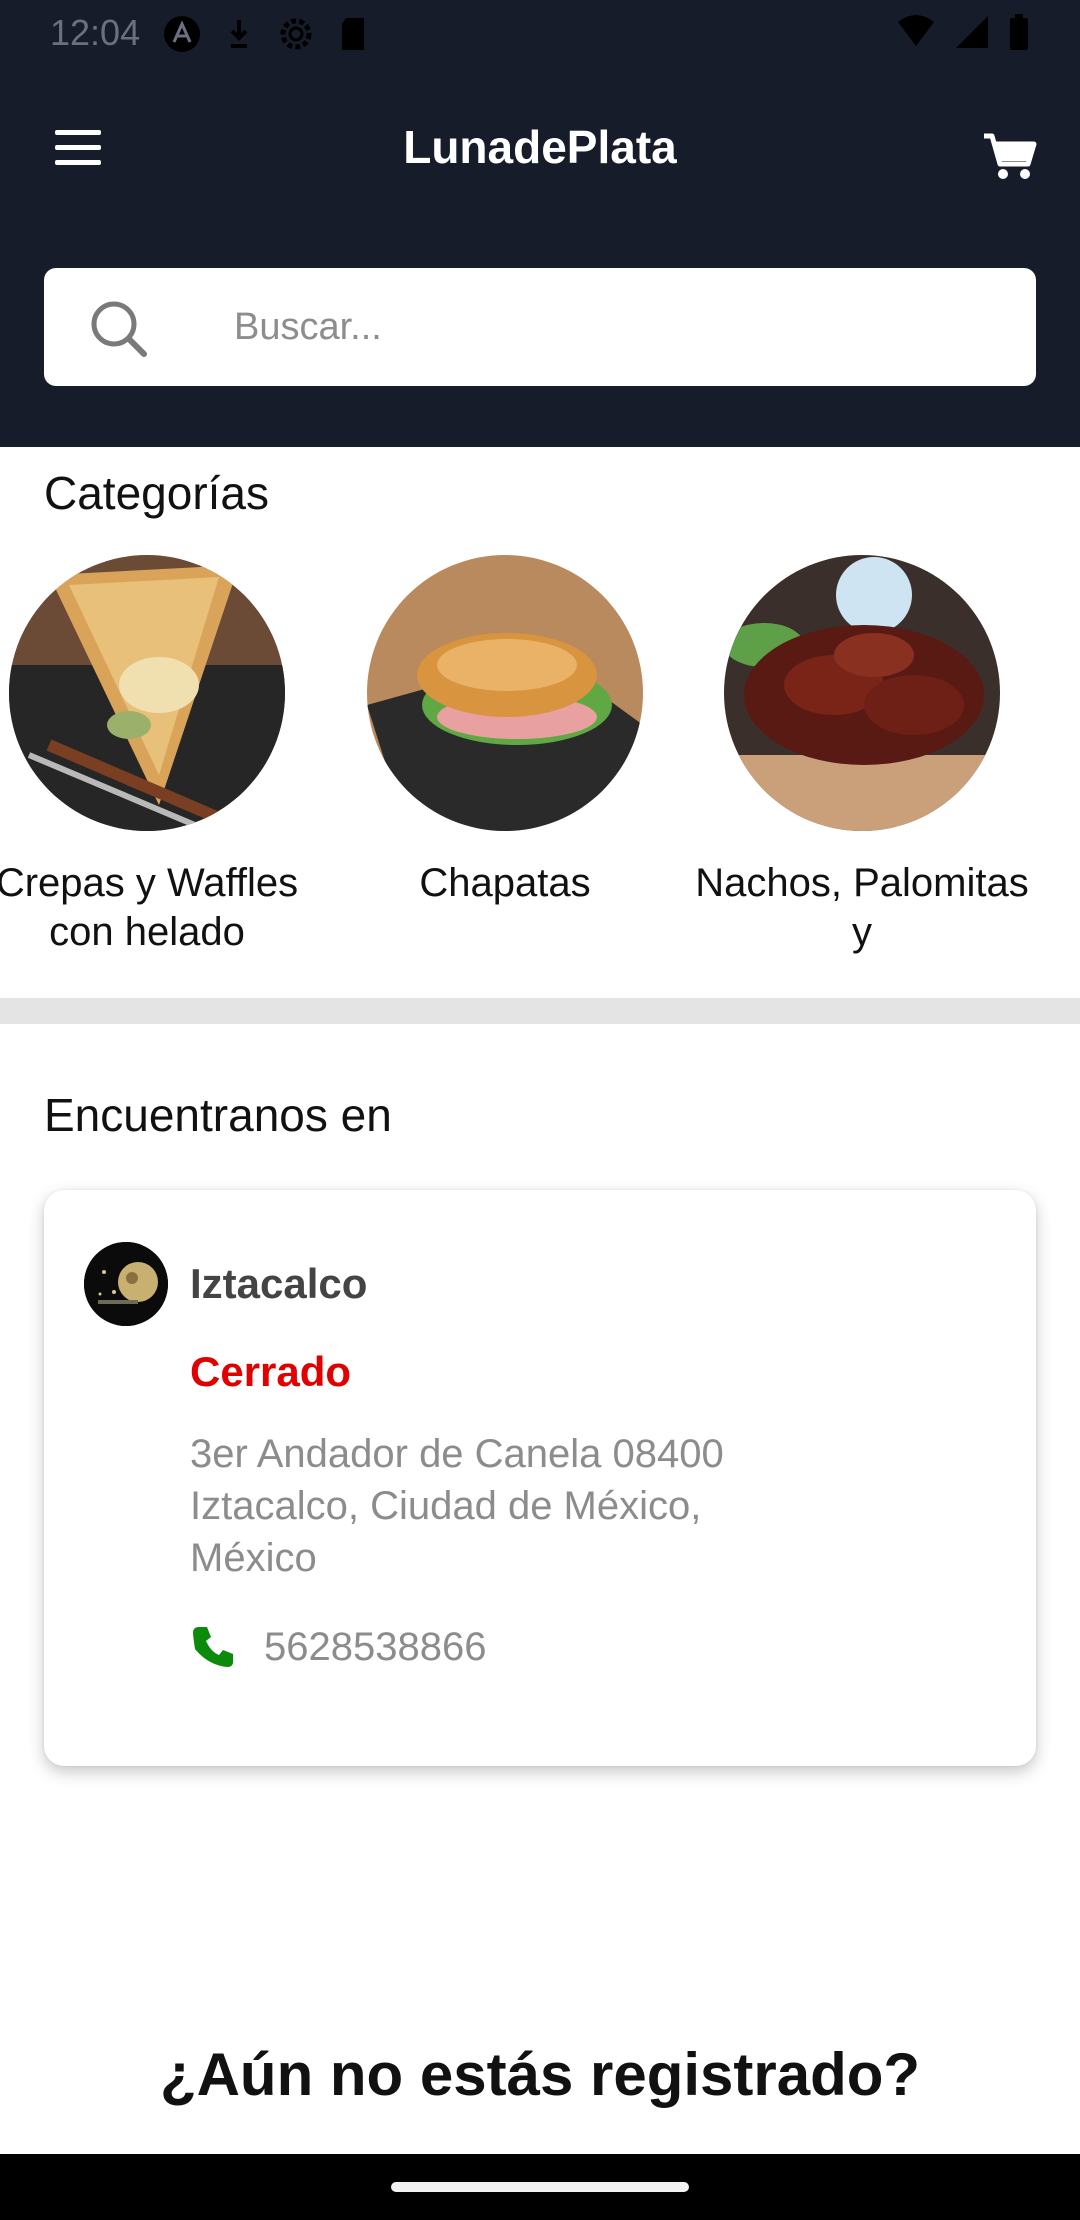  What do you see at coordinates (126, 1284) in the screenshot?
I see `branch-avatar` at bounding box center [126, 1284].